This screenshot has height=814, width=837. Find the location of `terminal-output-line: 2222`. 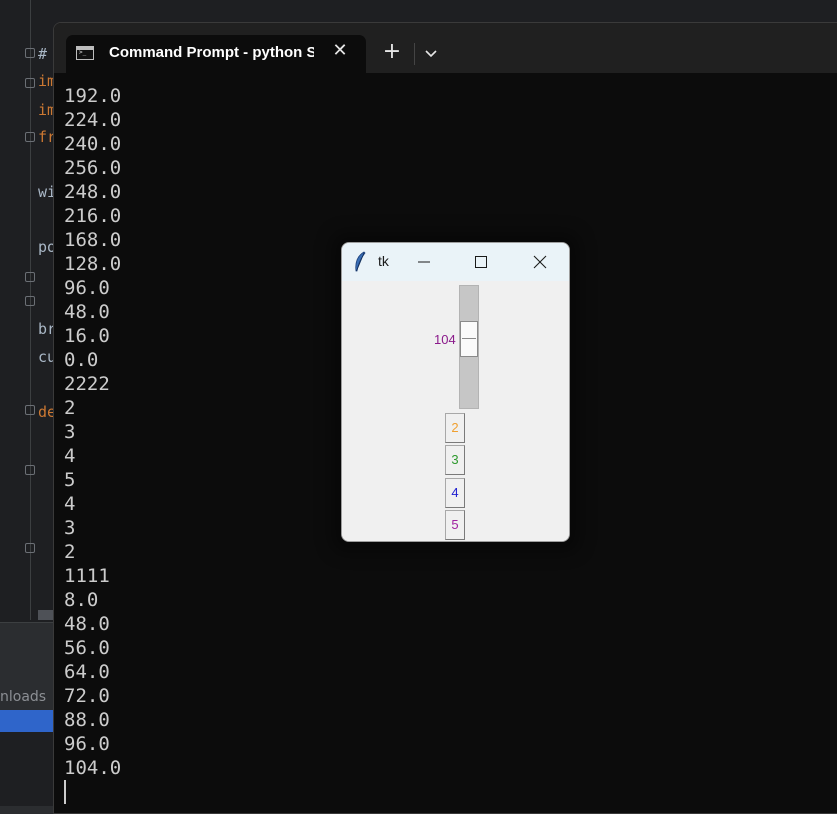

terminal-output-line: 2222 is located at coordinates (87, 384).